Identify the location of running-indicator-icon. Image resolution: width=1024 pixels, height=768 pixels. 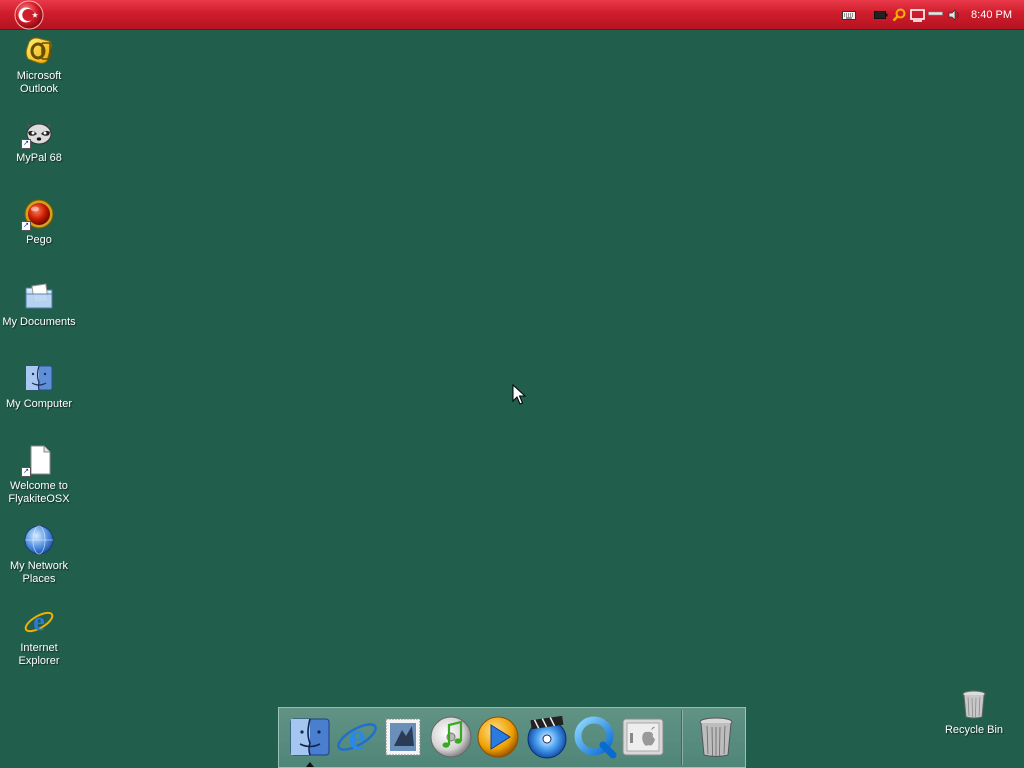
(310, 764).